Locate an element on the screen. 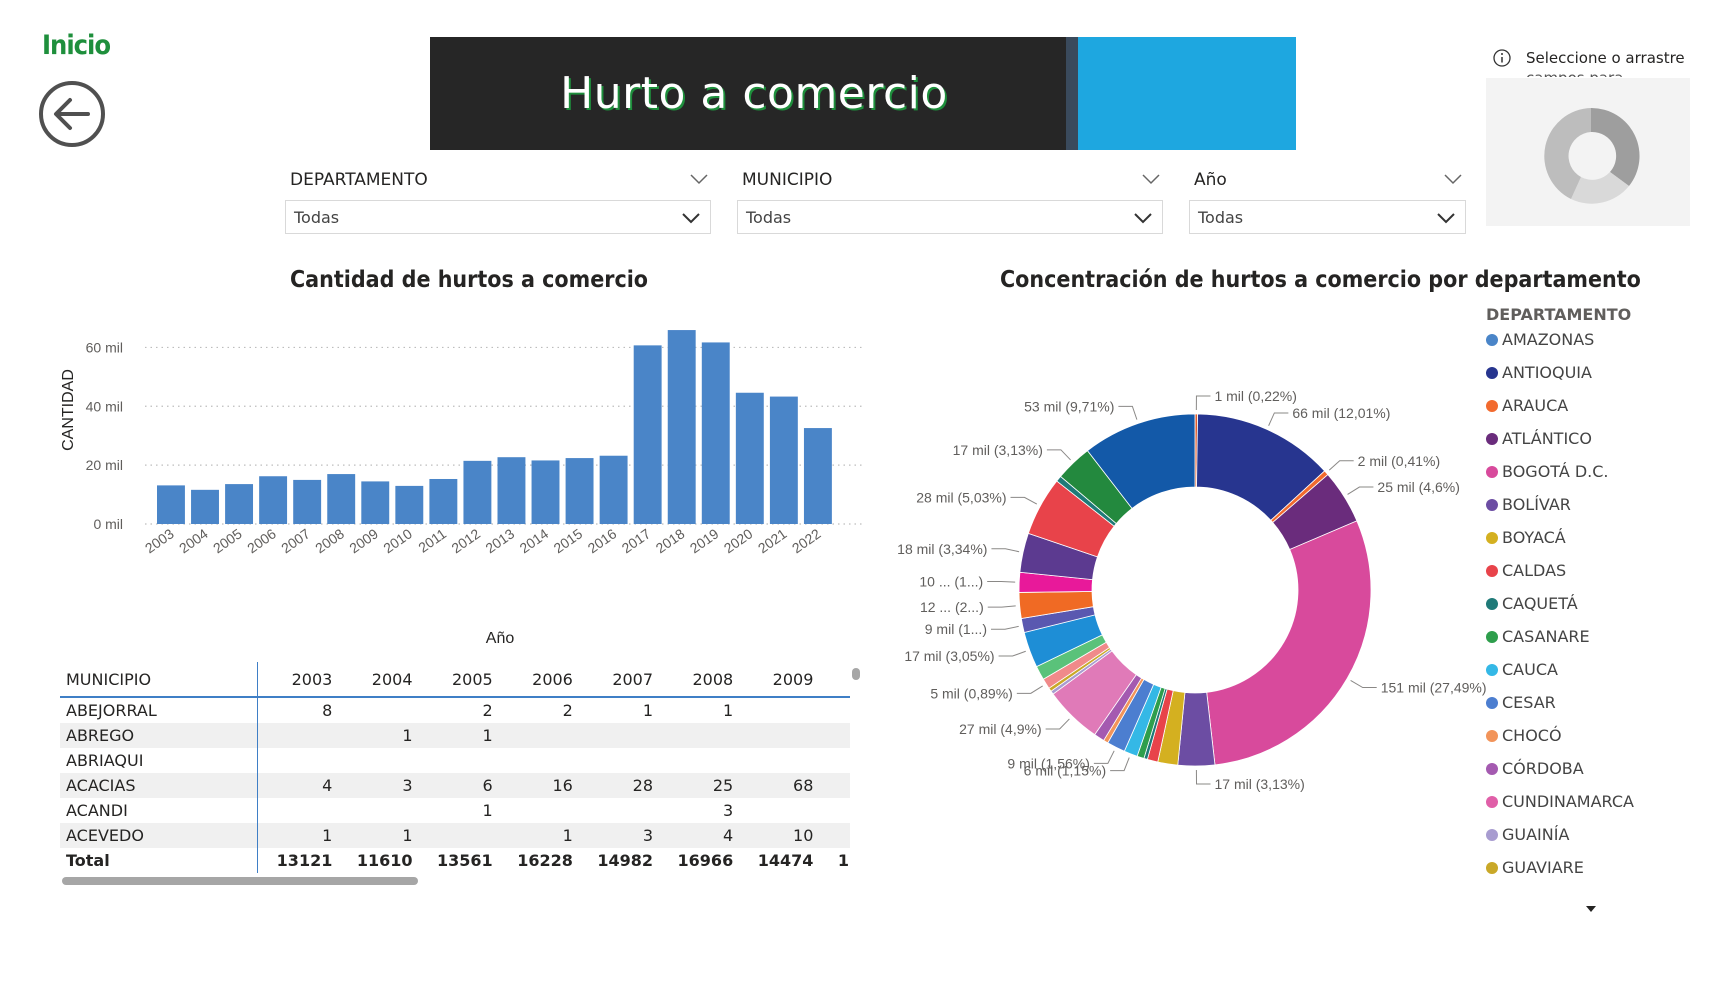 The width and height of the screenshot is (1716, 992). column-header-year: 2004 is located at coordinates (378, 680).